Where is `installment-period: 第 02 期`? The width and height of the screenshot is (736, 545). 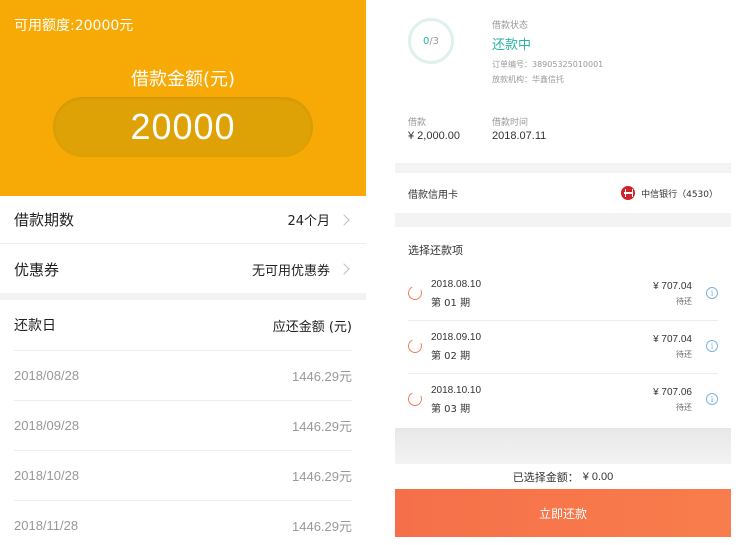 installment-period: 第 02 期 is located at coordinates (451, 356).